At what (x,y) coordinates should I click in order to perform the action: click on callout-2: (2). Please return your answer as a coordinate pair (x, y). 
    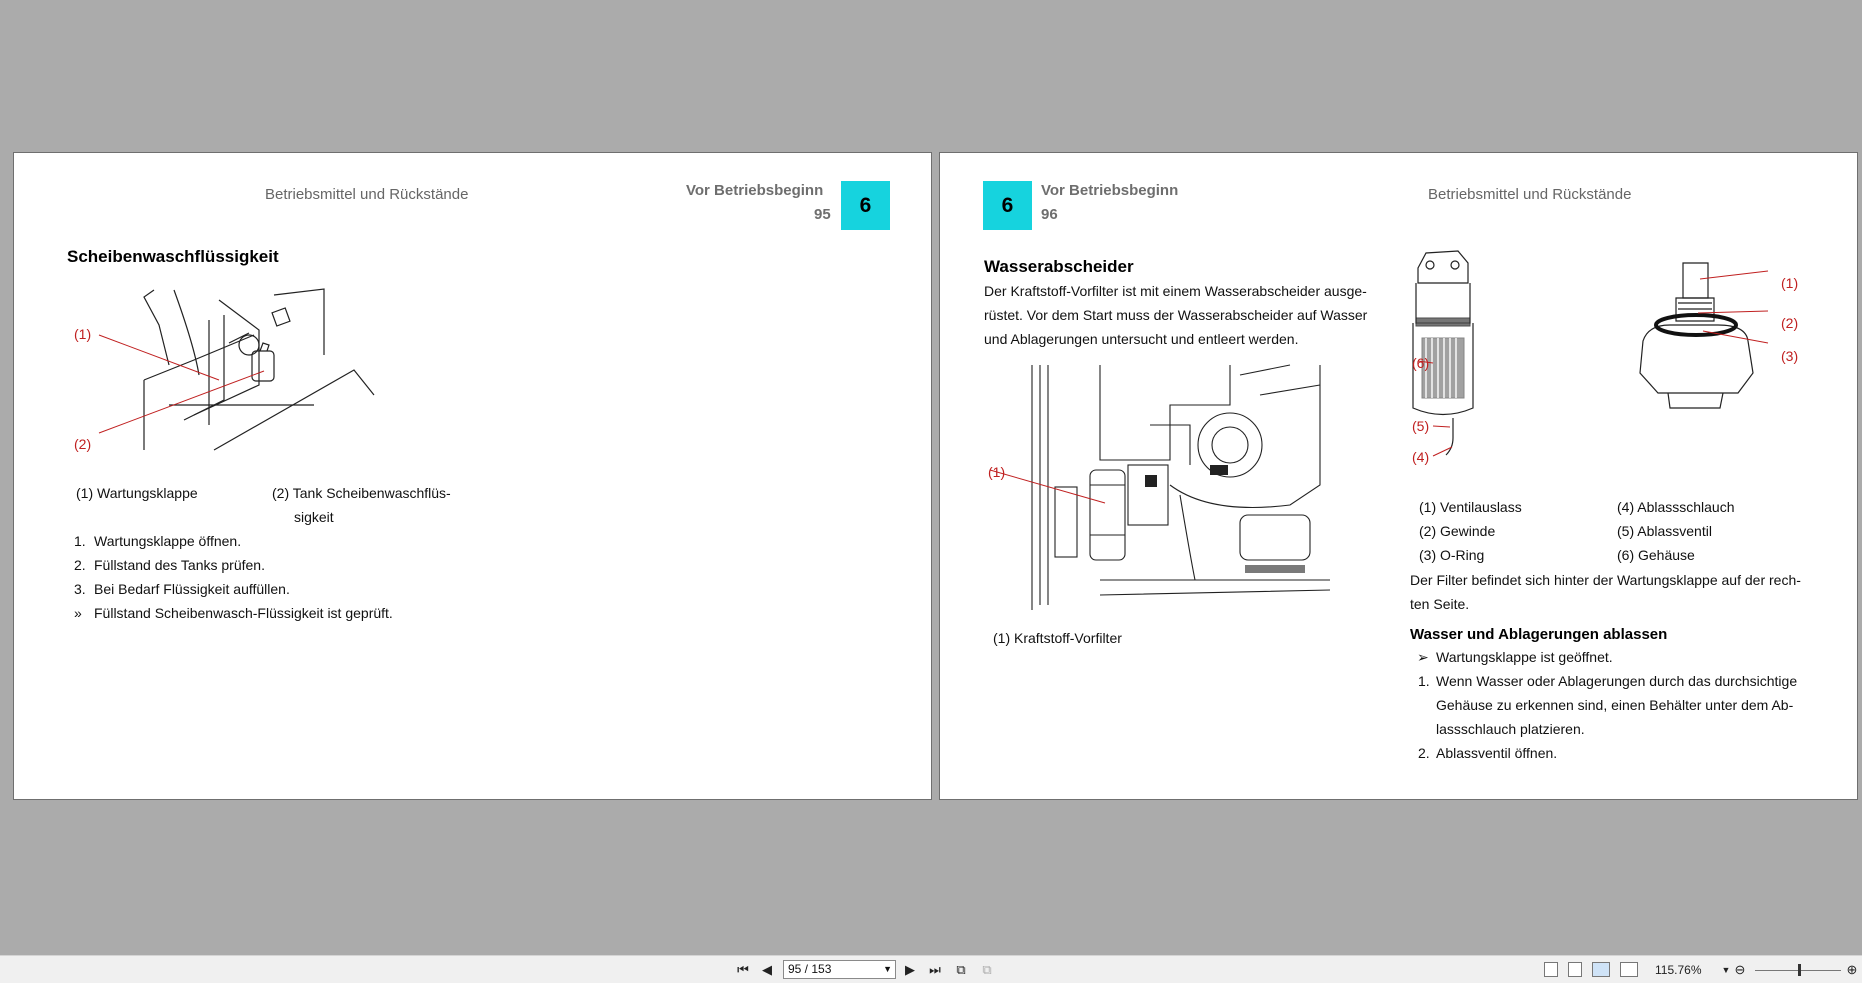
    Looking at the image, I should click on (83, 444).